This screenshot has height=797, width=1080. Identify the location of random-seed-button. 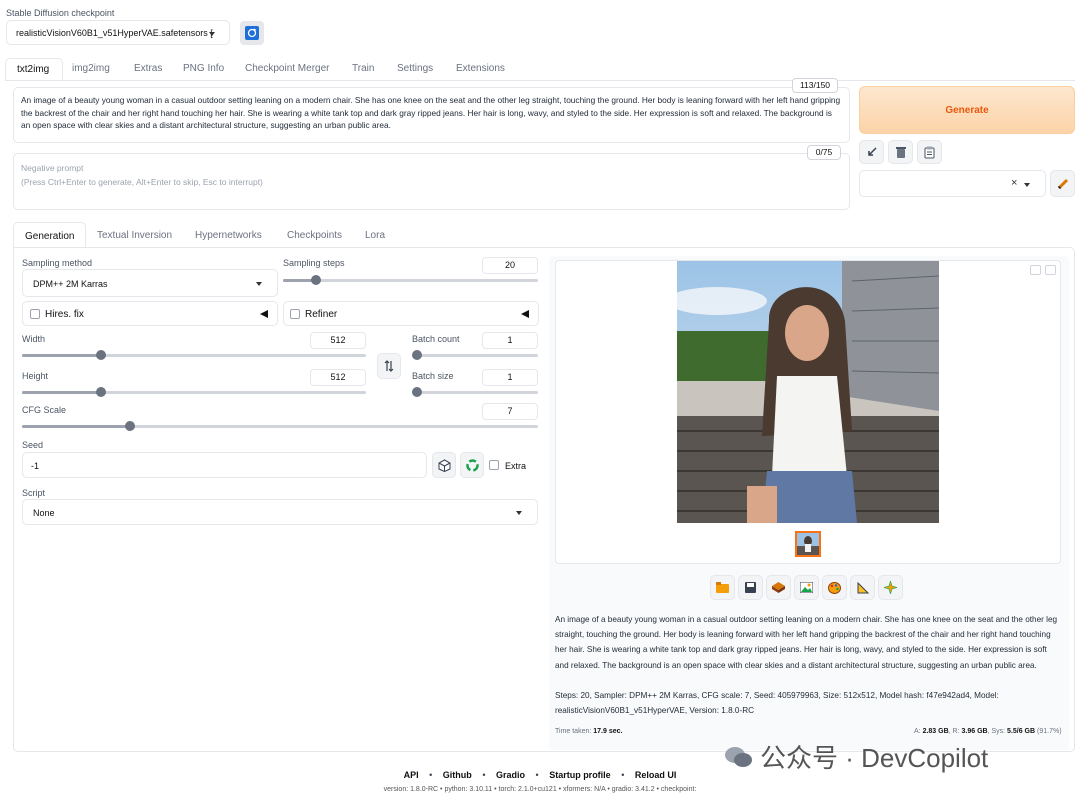
(444, 465).